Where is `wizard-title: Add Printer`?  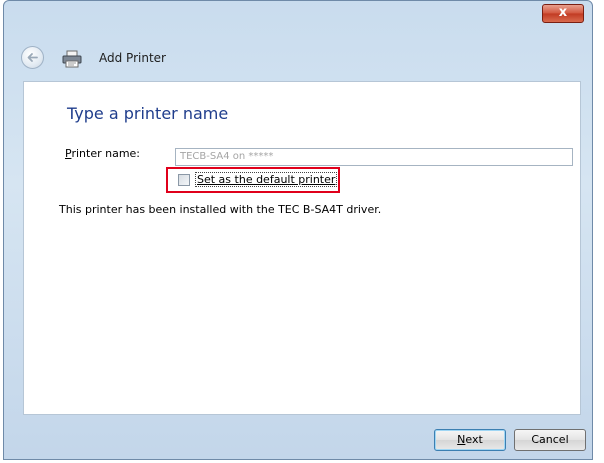 wizard-title: Add Printer is located at coordinates (132, 58).